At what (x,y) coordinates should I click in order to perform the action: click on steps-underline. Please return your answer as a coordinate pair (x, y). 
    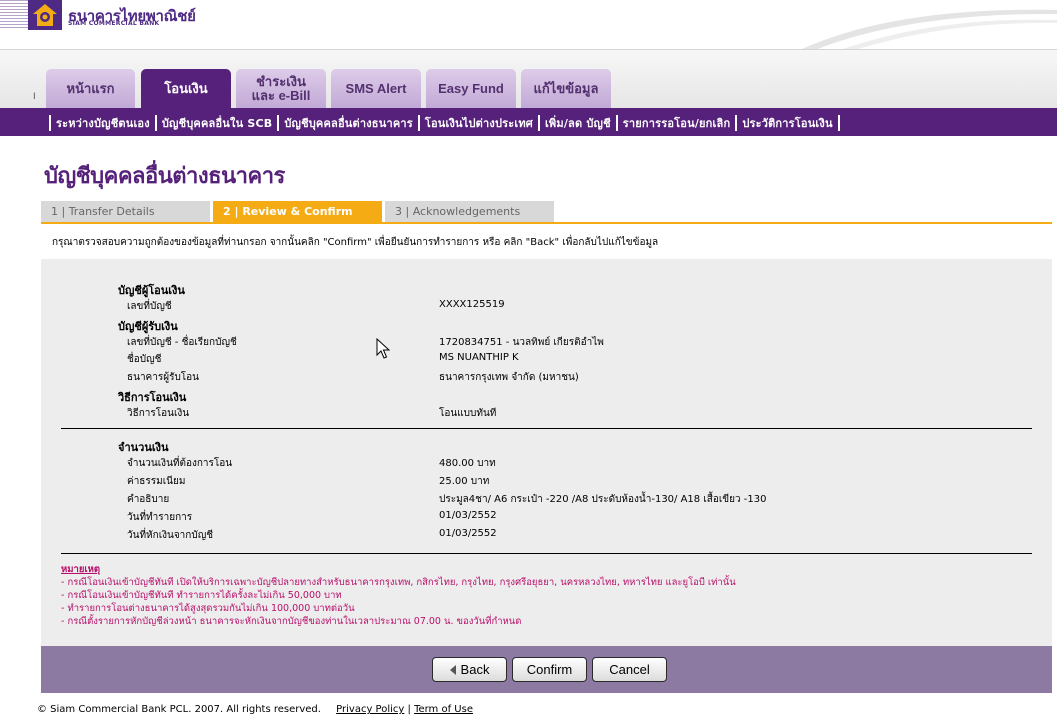
    Looking at the image, I should click on (546, 223).